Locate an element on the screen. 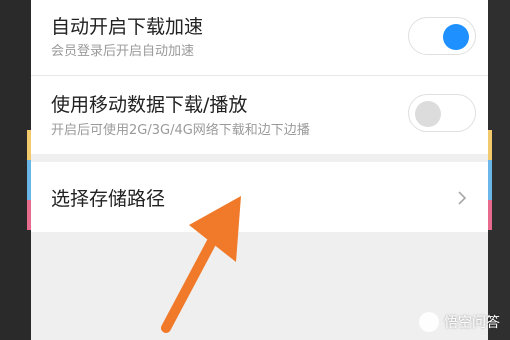 This screenshot has height=340, width=510. watermark-text: 悟空问答 is located at coordinates (472, 323).